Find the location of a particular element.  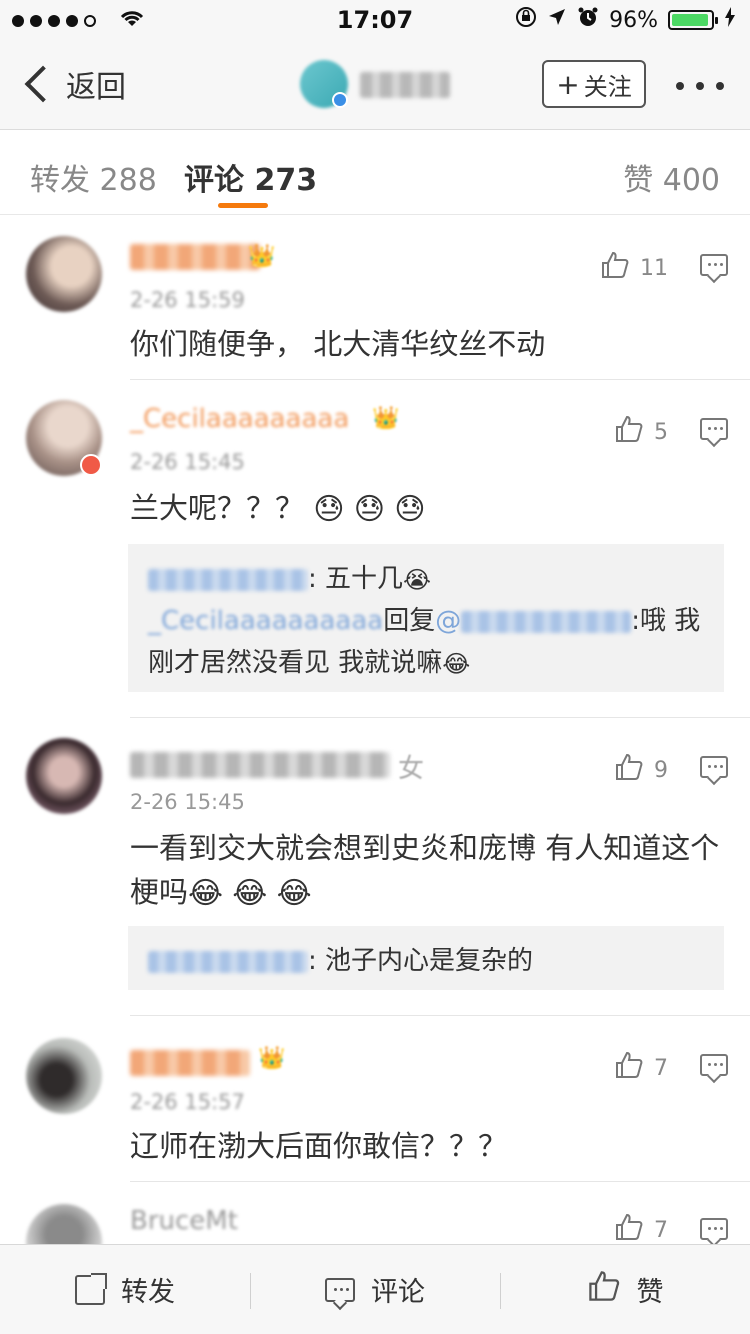

verified-badge-icon is located at coordinates (340, 100).